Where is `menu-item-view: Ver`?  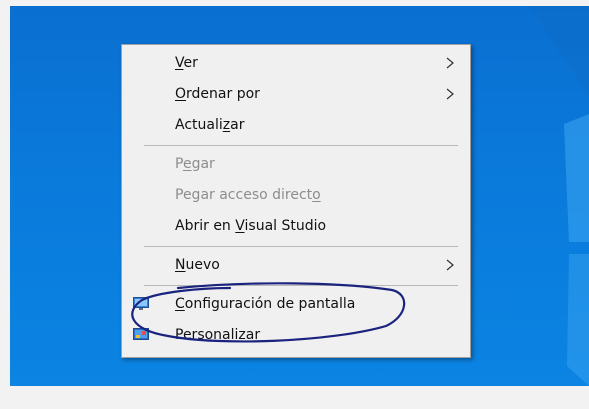
menu-item-view: Ver is located at coordinates (296, 63).